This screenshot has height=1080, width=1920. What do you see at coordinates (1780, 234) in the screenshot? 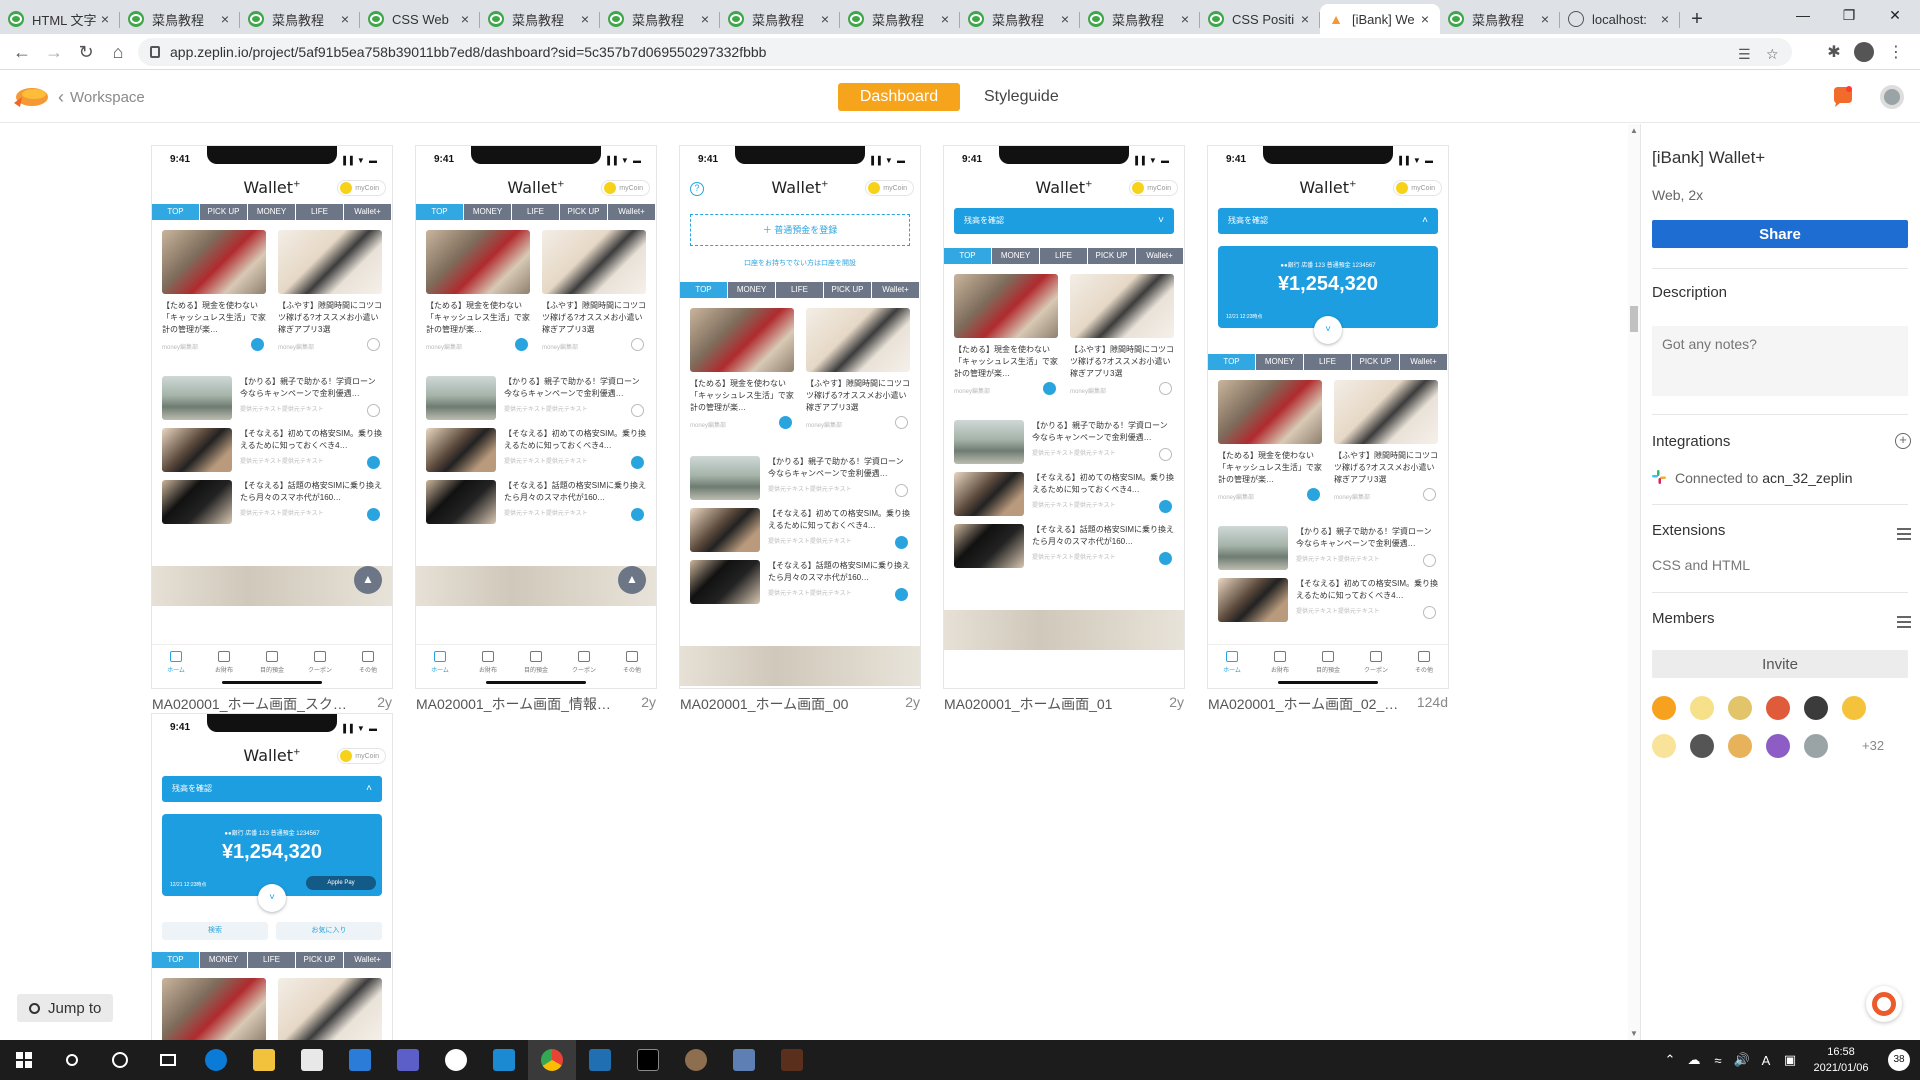
I see `share-button: Share` at bounding box center [1780, 234].